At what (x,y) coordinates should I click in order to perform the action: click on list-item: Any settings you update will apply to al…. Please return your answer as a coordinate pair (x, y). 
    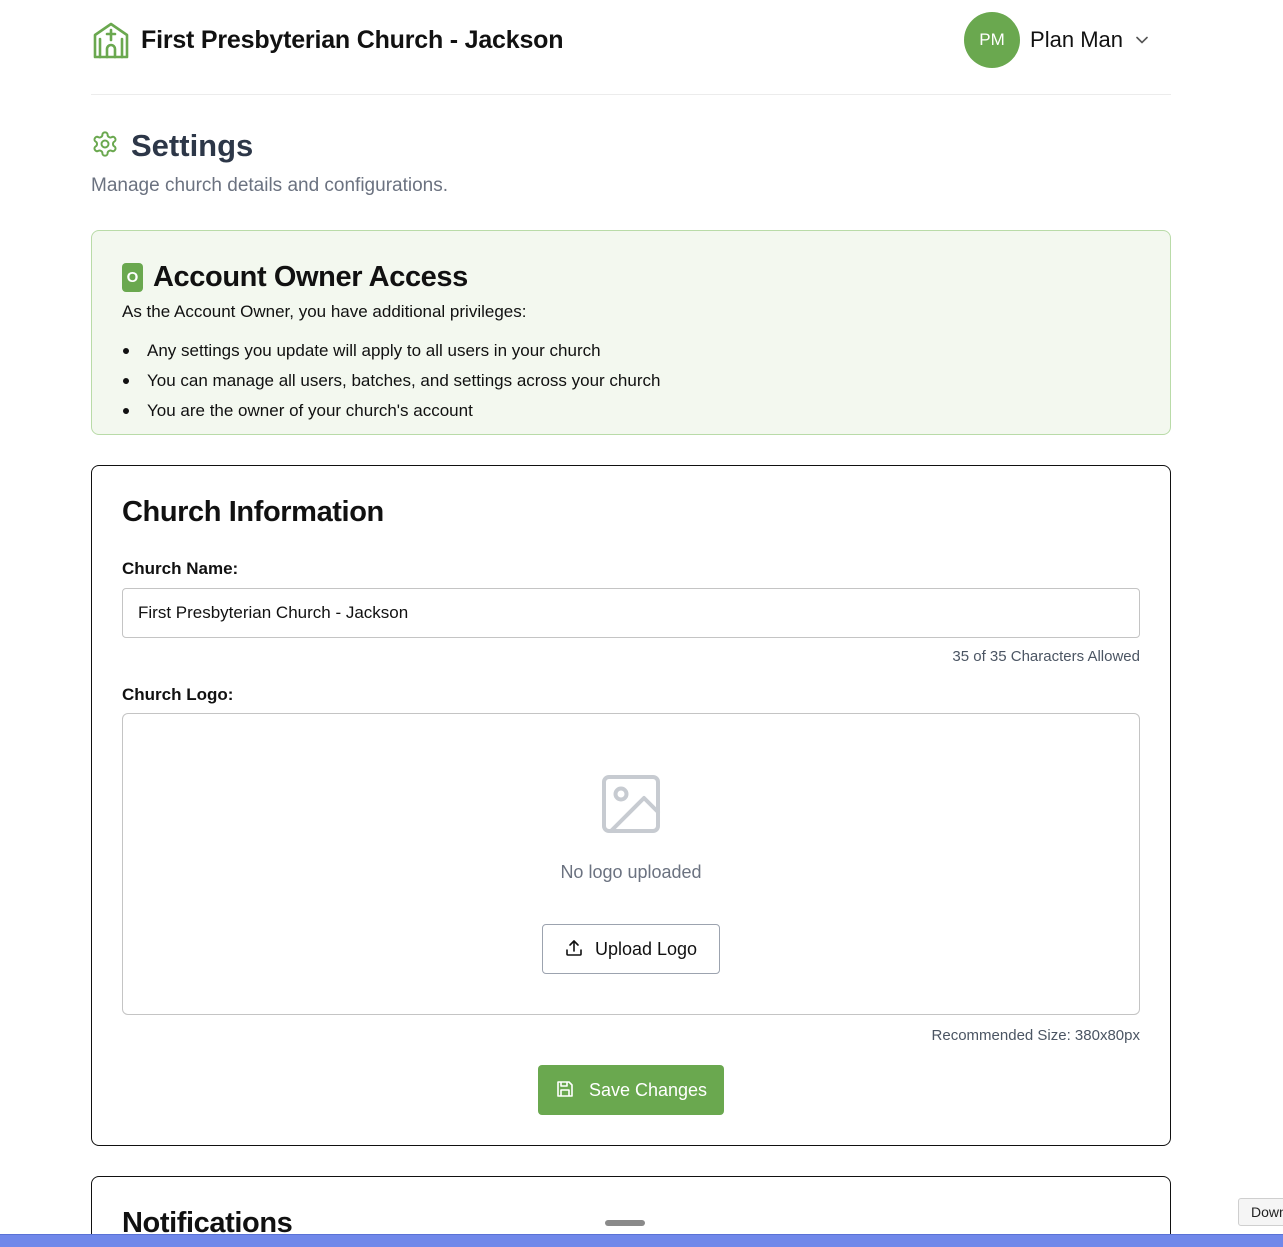
    Looking at the image, I should click on (631, 351).